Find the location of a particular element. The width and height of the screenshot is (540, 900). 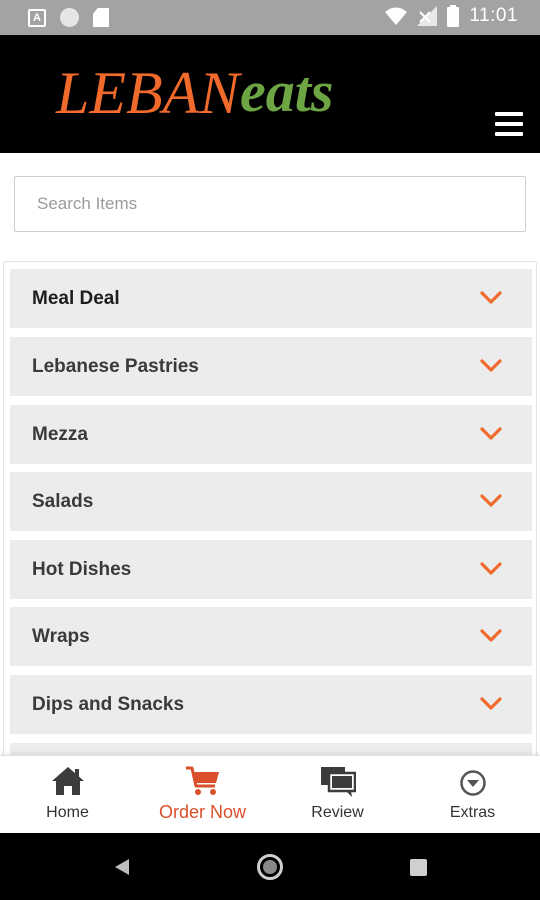

category-label: Meal Deal is located at coordinates (76, 298).